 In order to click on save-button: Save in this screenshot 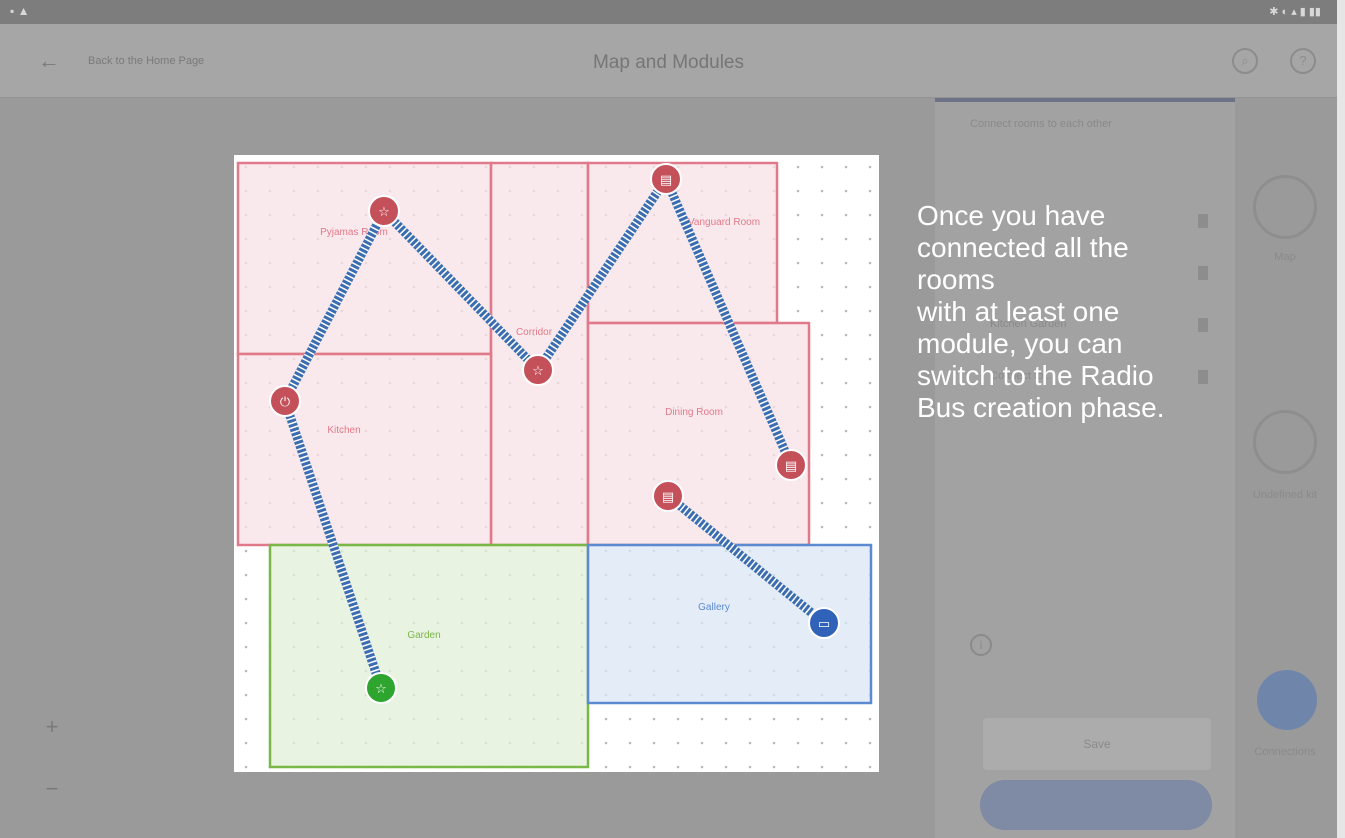, I will do `click(1097, 744)`.